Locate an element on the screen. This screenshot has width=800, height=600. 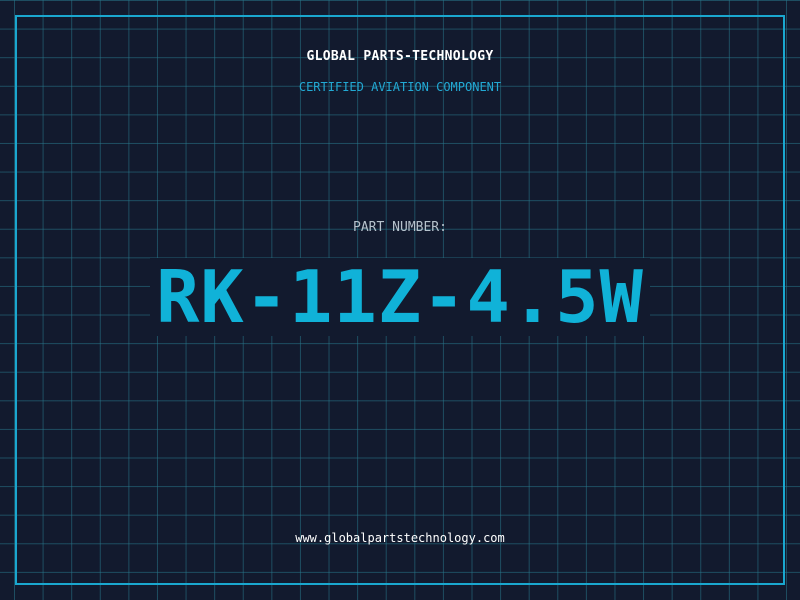
certification-subtitle: CERTIFIED AVIATION COMPONENT is located at coordinates (400, 87).